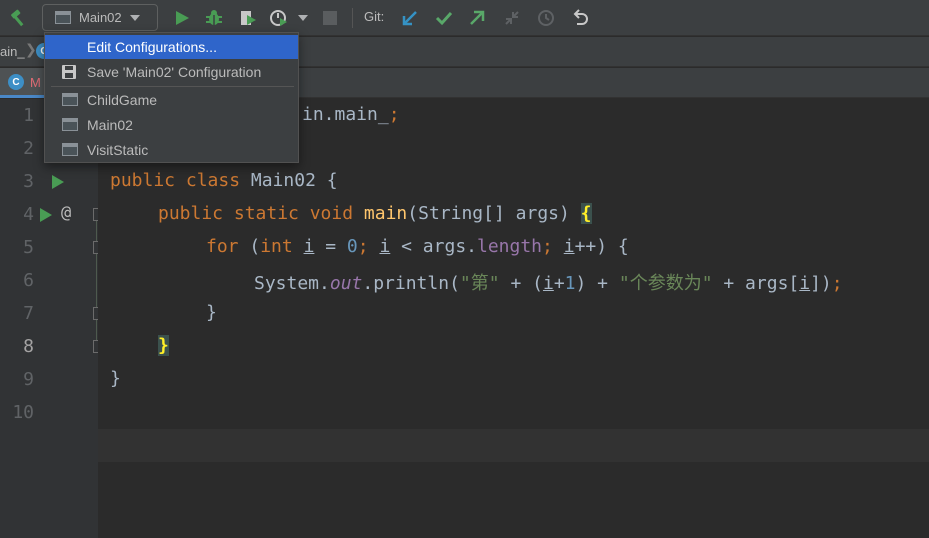 The height and width of the screenshot is (538, 929). Describe the element at coordinates (410, 18) in the screenshot. I see `git-update-icon` at that location.